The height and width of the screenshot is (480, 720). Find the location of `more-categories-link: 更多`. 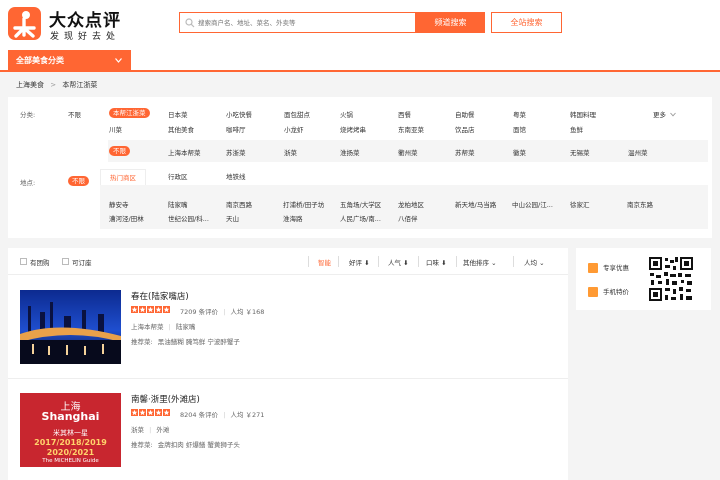

more-categories-link: 更多 is located at coordinates (664, 114).